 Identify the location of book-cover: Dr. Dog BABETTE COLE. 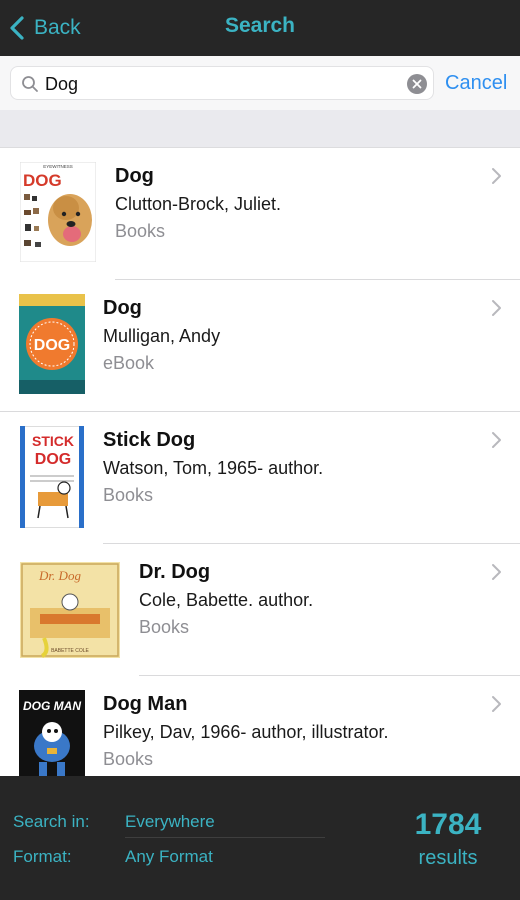
(70, 610).